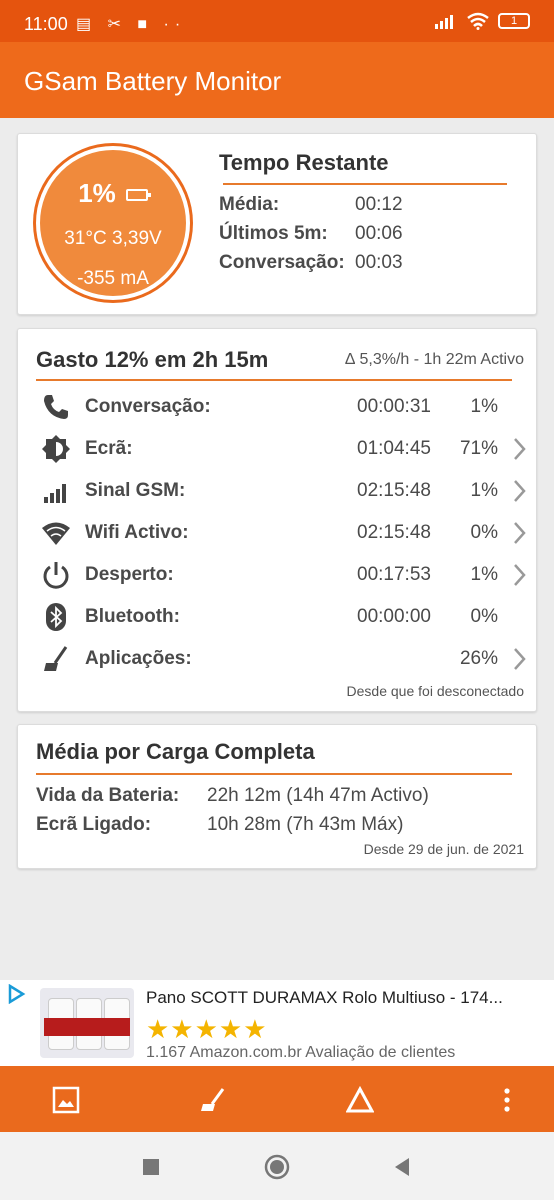 The height and width of the screenshot is (1200, 554). What do you see at coordinates (444, 22) in the screenshot?
I see `signal-icon` at bounding box center [444, 22].